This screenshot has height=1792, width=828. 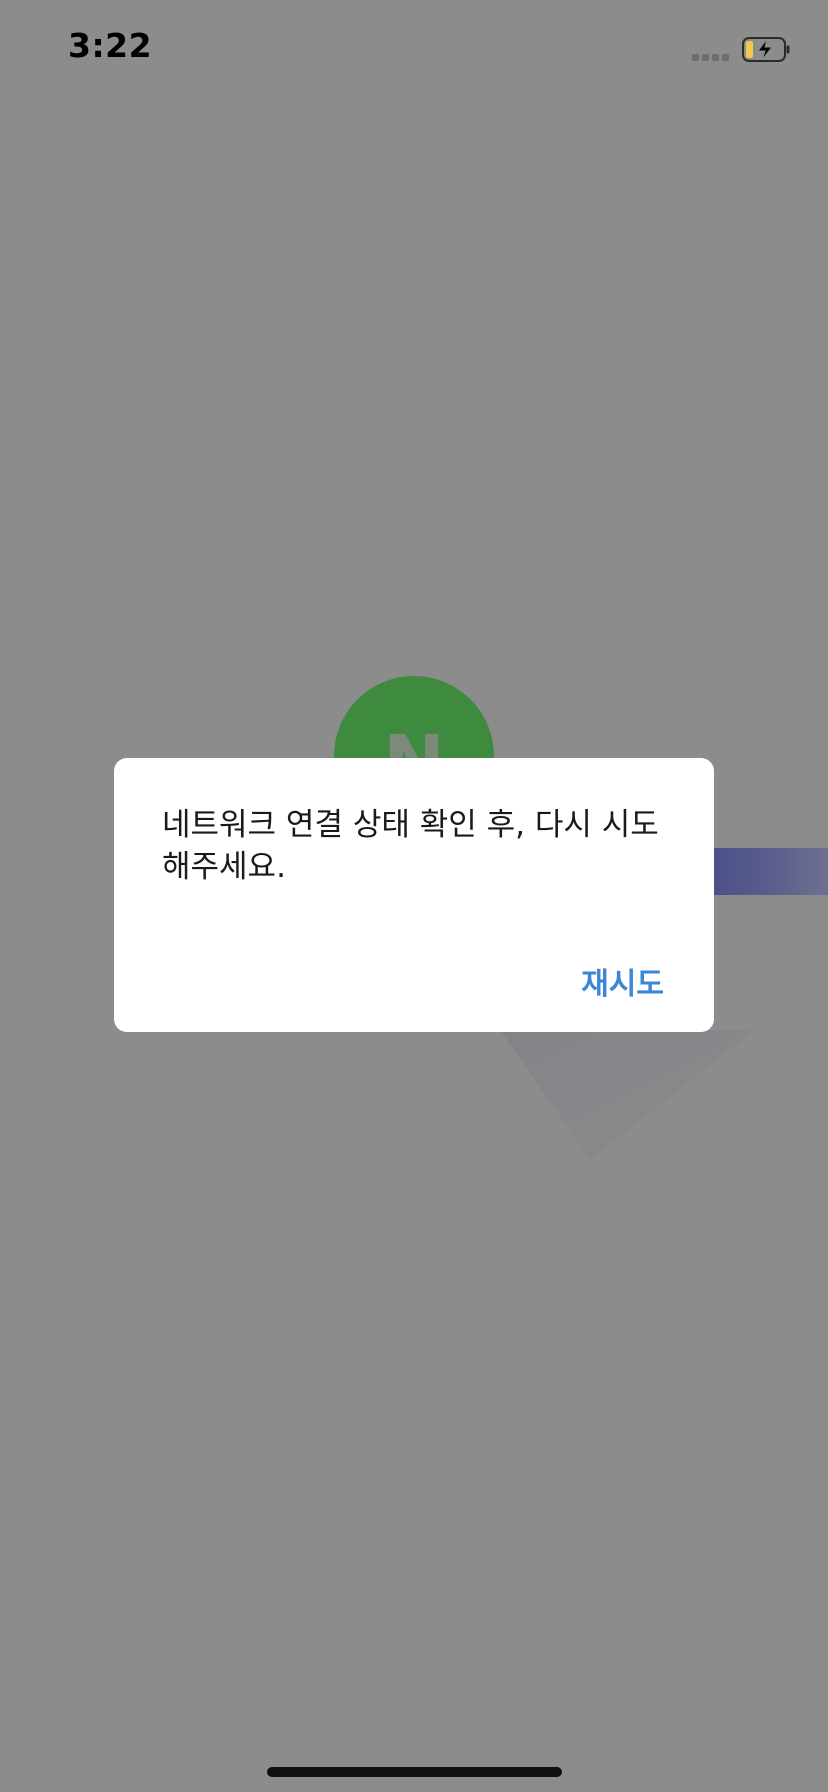 I want to click on network-error-alert: 네트워크 연결 상태 확인 후, 다시 시도해주세요. 재시도, so click(x=414, y=895).